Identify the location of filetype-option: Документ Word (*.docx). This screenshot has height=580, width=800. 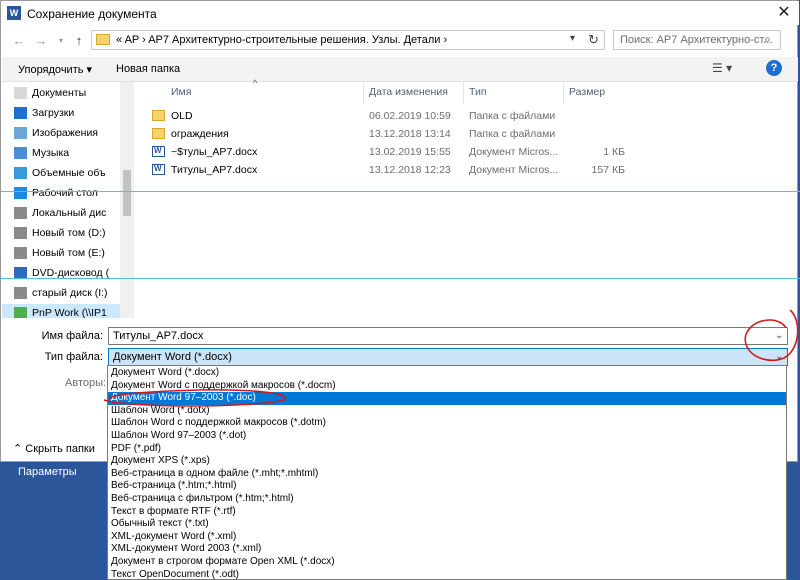
(447, 373).